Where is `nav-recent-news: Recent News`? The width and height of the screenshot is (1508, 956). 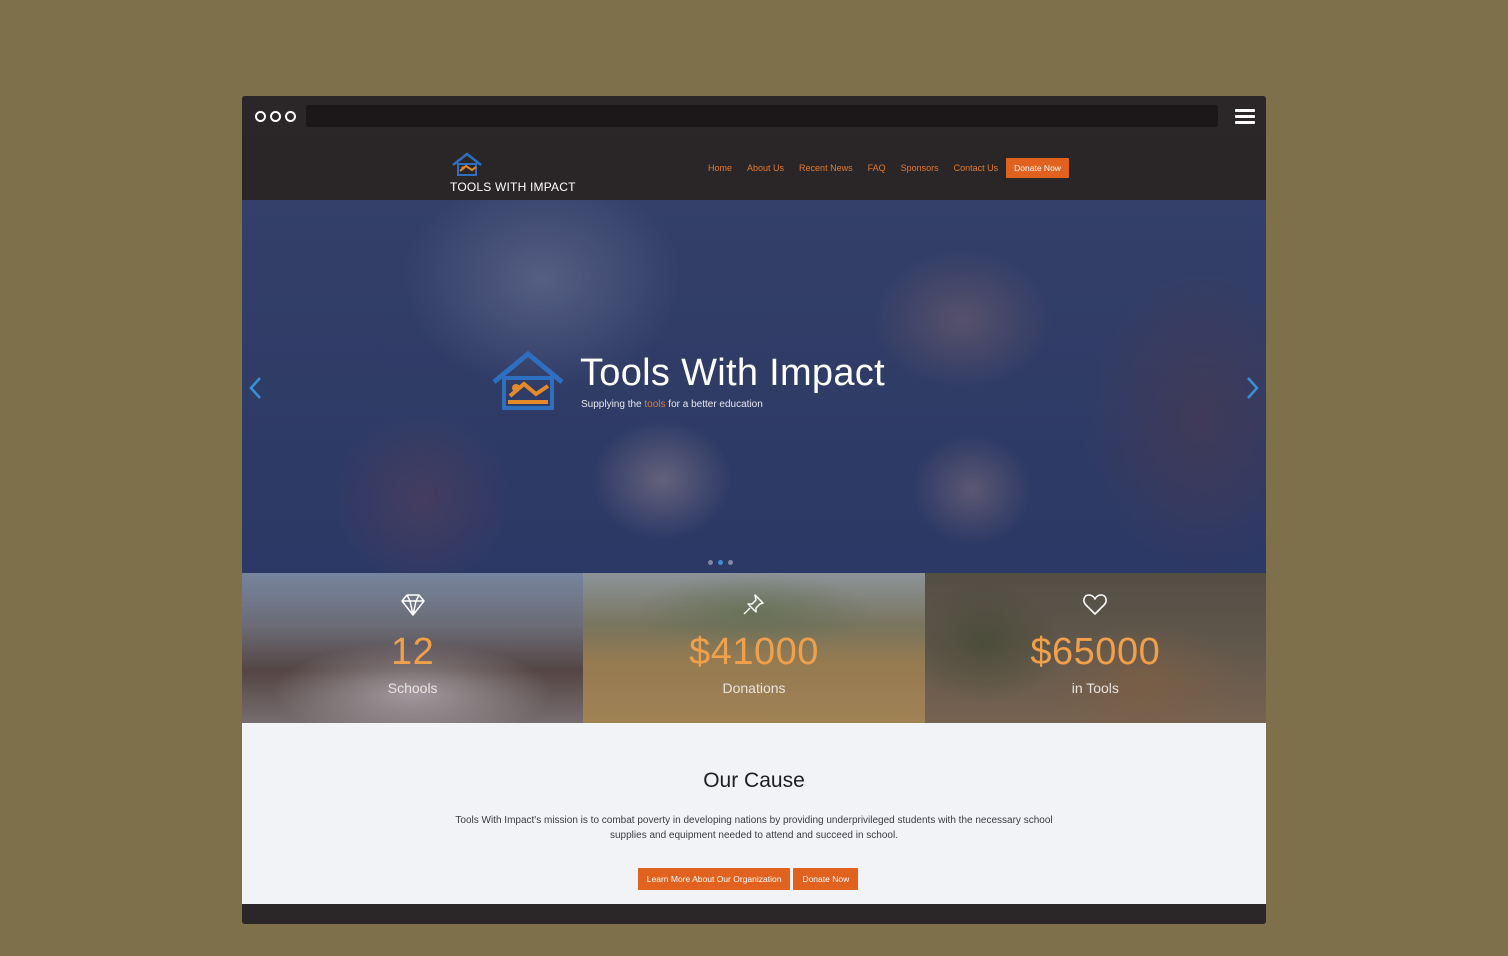 nav-recent-news: Recent News is located at coordinates (826, 168).